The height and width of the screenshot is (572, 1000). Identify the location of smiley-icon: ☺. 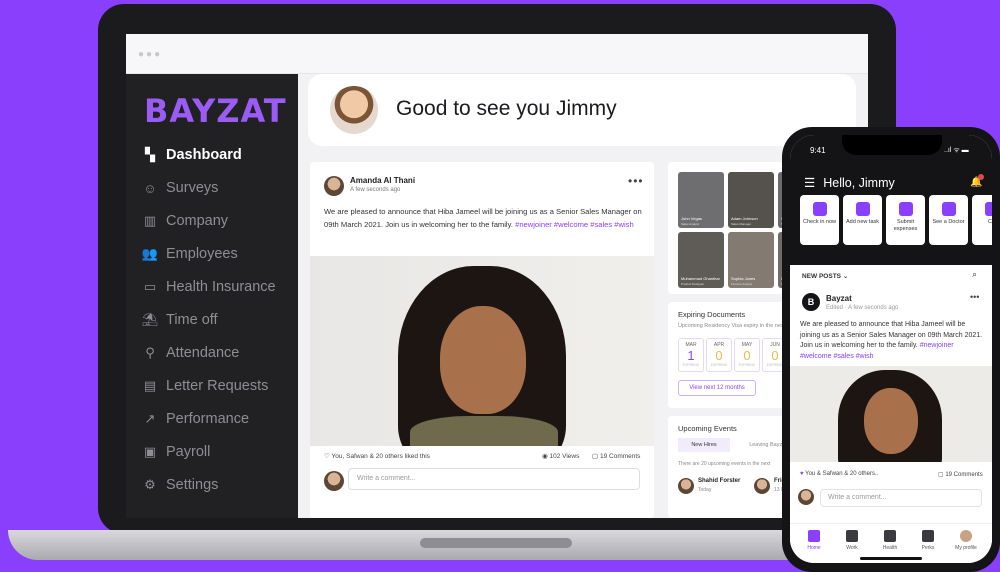
(150, 188).